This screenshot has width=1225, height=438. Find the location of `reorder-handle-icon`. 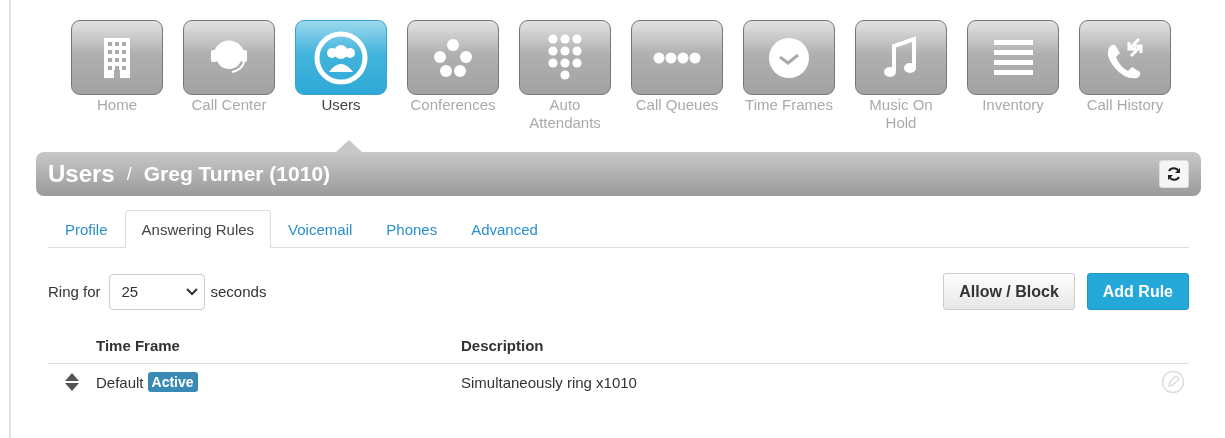

reorder-handle-icon is located at coordinates (72, 382).